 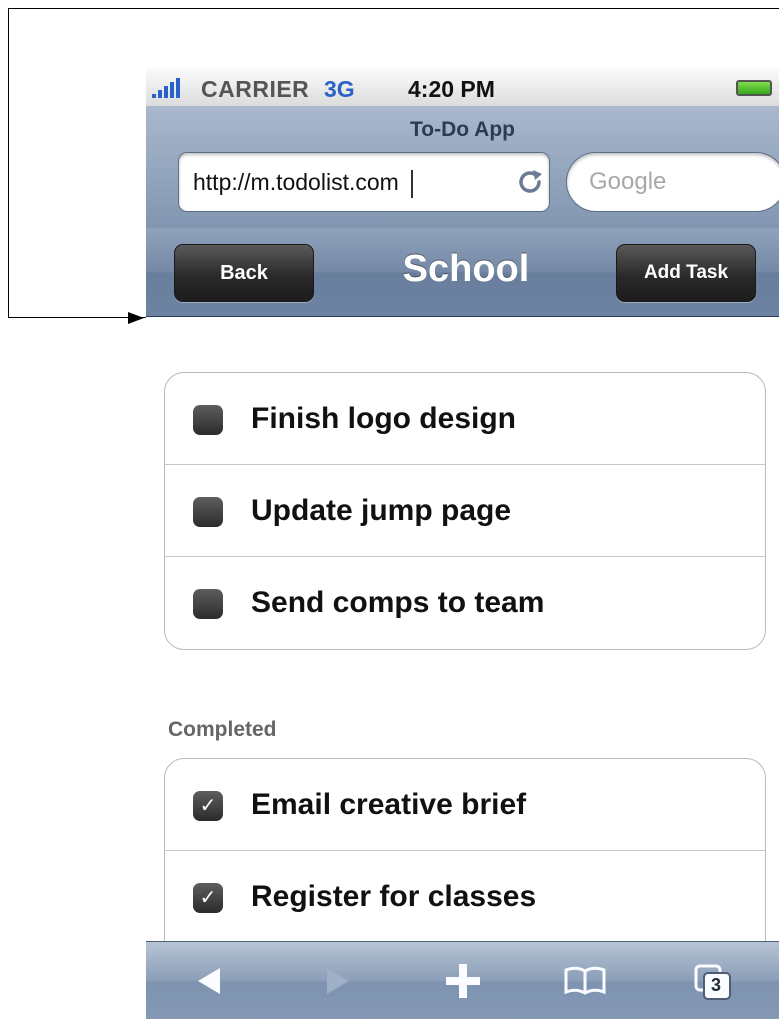 What do you see at coordinates (211, 981) in the screenshot?
I see `back-arrow-icon` at bounding box center [211, 981].